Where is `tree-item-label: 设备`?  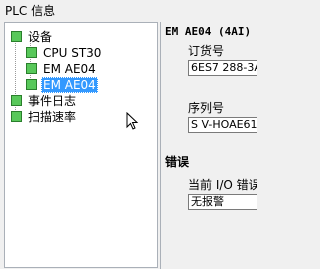
tree-item-label: 设备 is located at coordinates (40, 37).